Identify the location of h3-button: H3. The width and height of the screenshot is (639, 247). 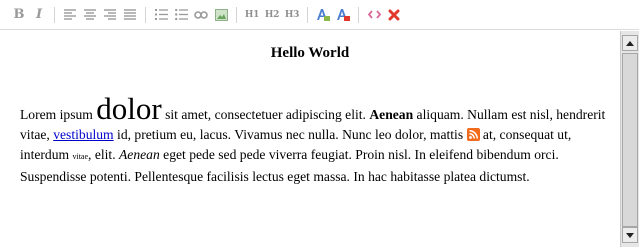
(292, 15).